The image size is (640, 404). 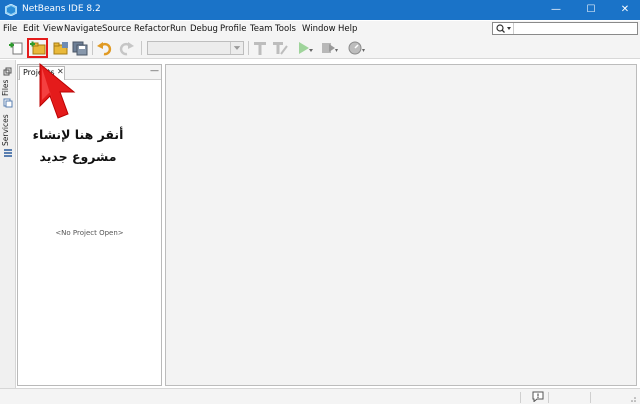 What do you see at coordinates (233, 29) in the screenshot?
I see `menu-profile: Profile` at bounding box center [233, 29].